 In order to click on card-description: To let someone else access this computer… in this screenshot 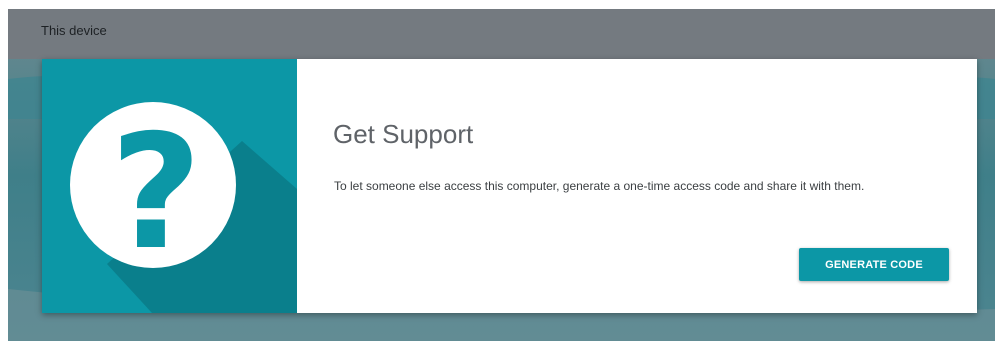, I will do `click(599, 186)`.